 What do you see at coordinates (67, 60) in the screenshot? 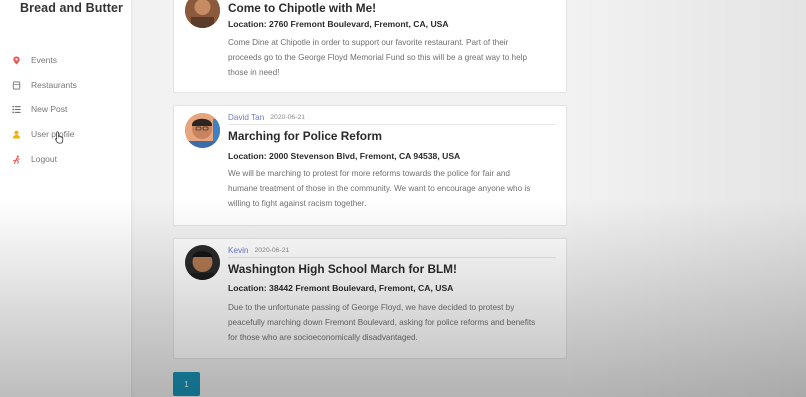
I see `sidebar-item-events: Events` at bounding box center [67, 60].